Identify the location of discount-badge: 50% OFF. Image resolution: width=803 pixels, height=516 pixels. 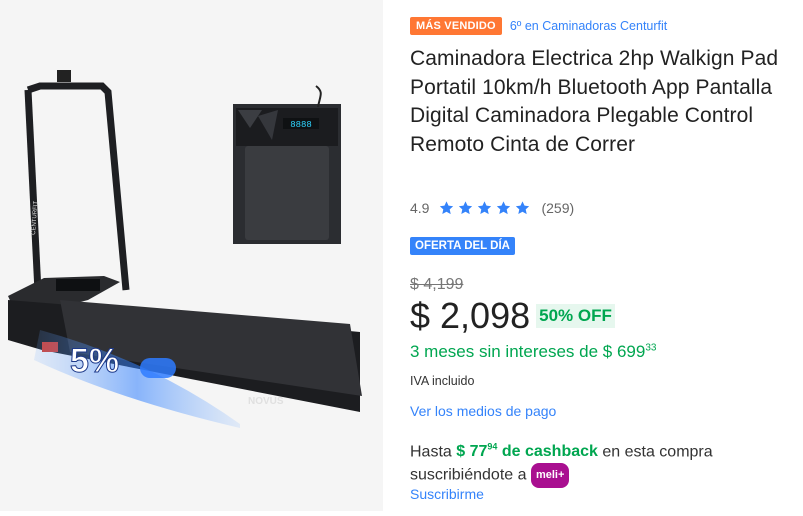
(575, 316).